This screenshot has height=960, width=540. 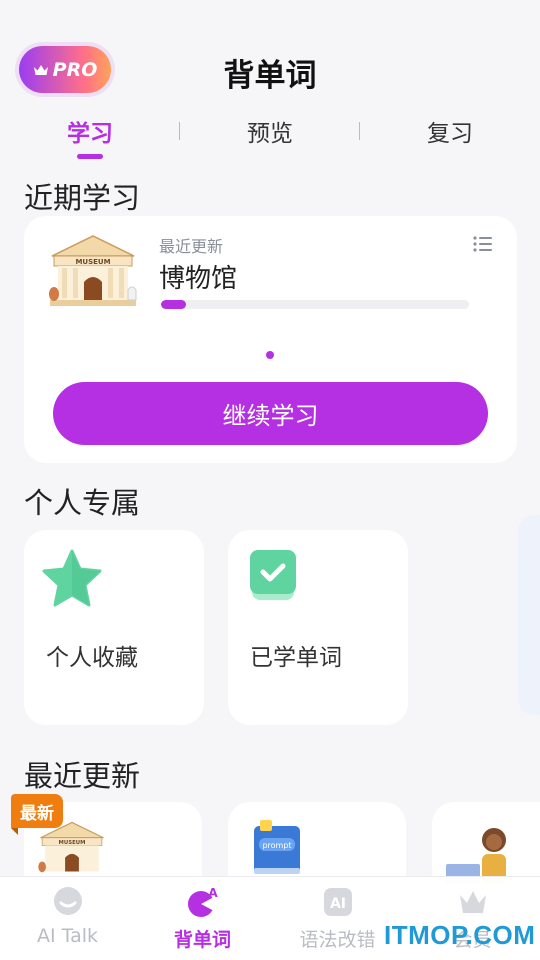 What do you see at coordinates (270, 355) in the screenshot?
I see `pager-dot` at bounding box center [270, 355].